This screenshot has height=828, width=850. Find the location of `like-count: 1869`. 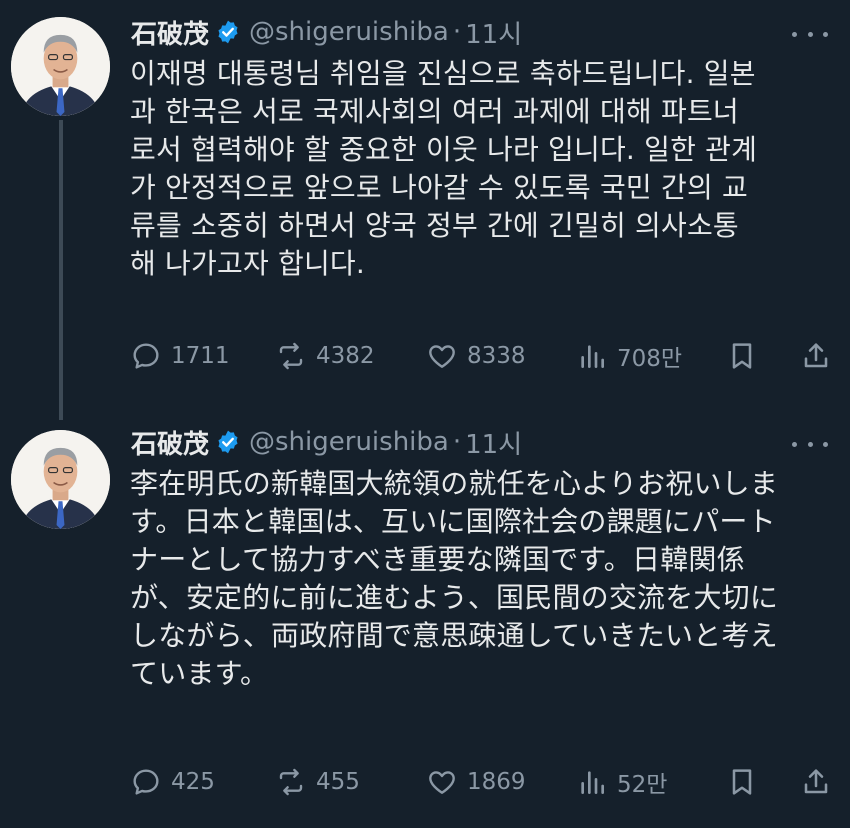

like-count: 1869 is located at coordinates (496, 782).